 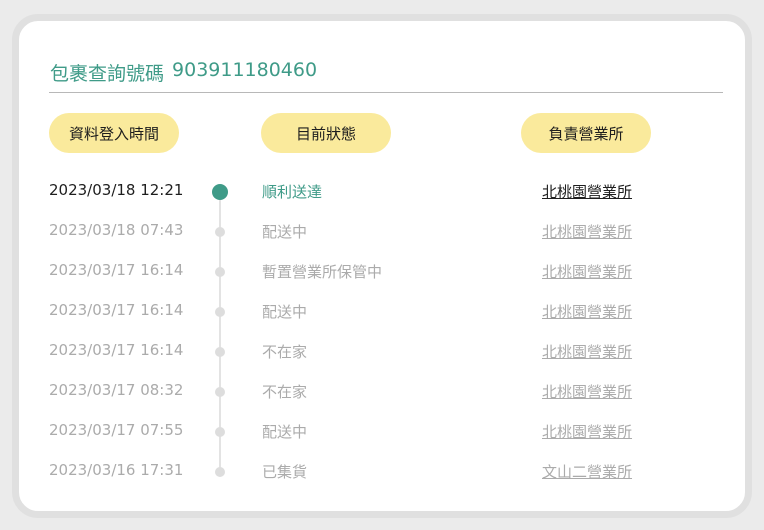 I want to click on page-title: 包裹查詢號碼 903911180460, so click(x=183, y=72).